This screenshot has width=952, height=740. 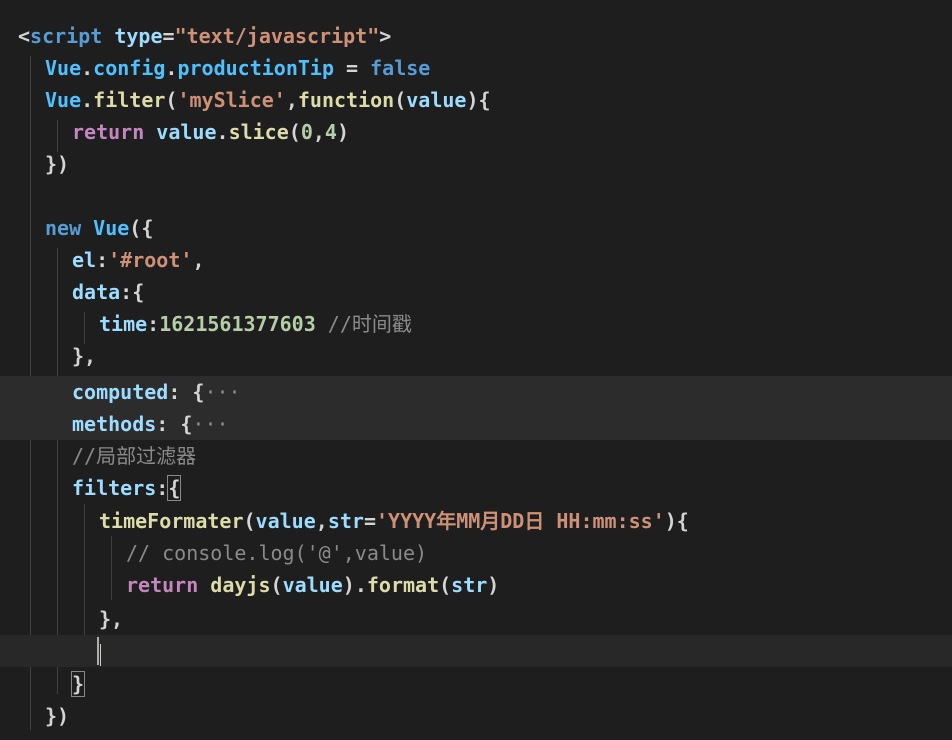 I want to click on code-line-14: //局部过滤器, so click(x=476, y=456).